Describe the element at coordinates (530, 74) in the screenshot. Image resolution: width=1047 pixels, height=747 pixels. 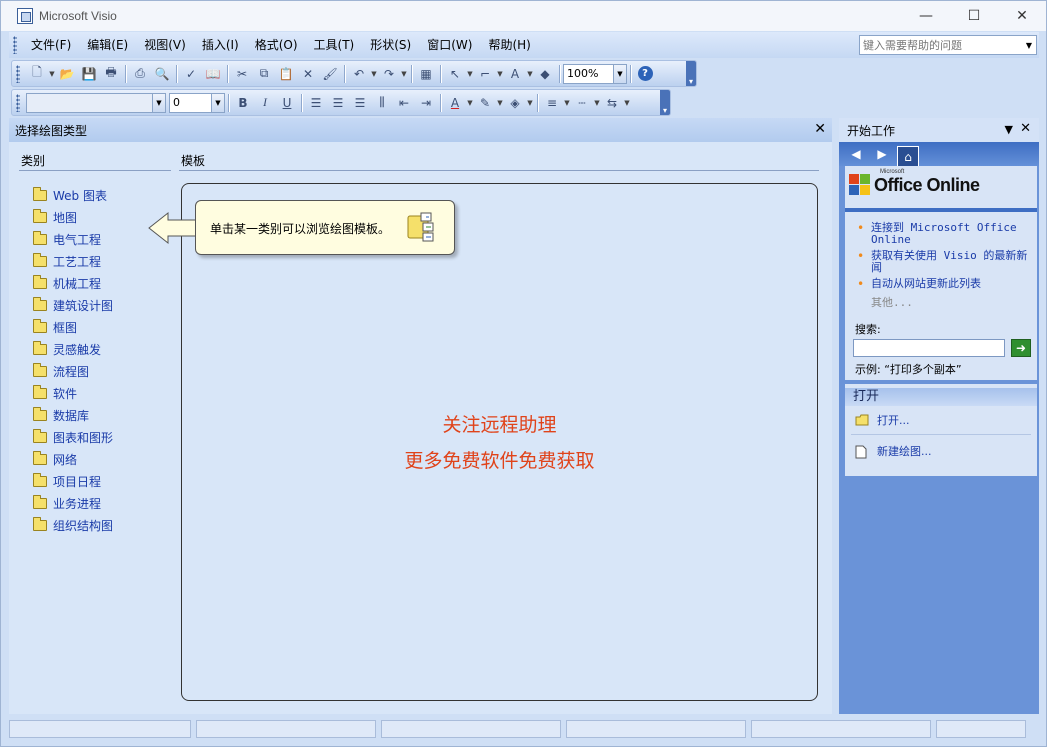
I see `text-dropdown-icon: ▼` at that location.